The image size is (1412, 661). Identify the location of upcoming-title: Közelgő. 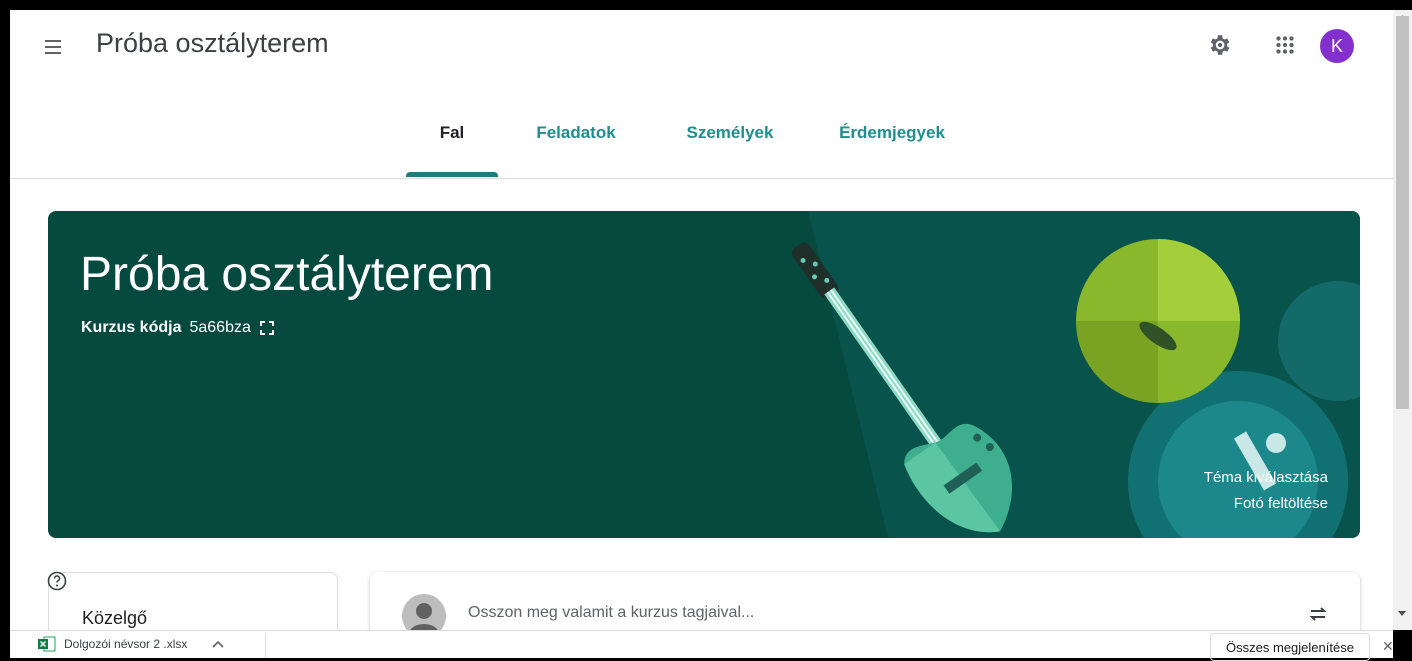
(115, 618).